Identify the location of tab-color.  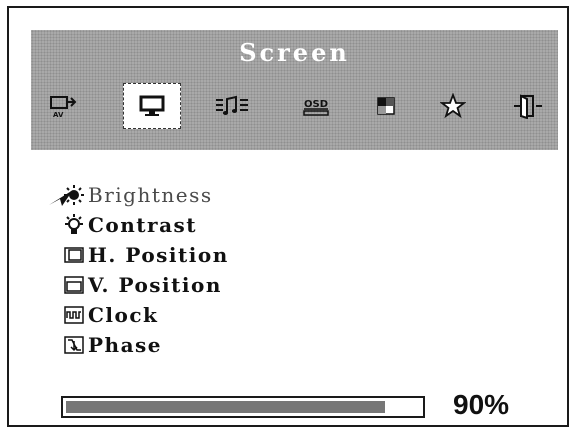
(386, 106).